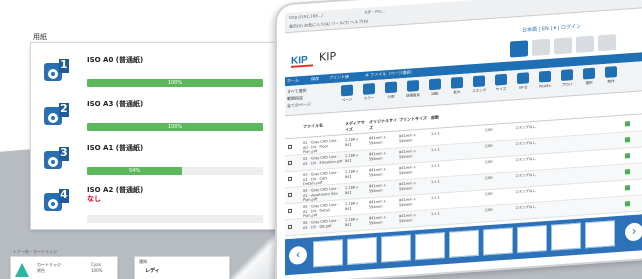  What do you see at coordinates (156, 205) in the screenshot?
I see `tray-4: ISO A2 (普通紙) なし` at bounding box center [156, 205].